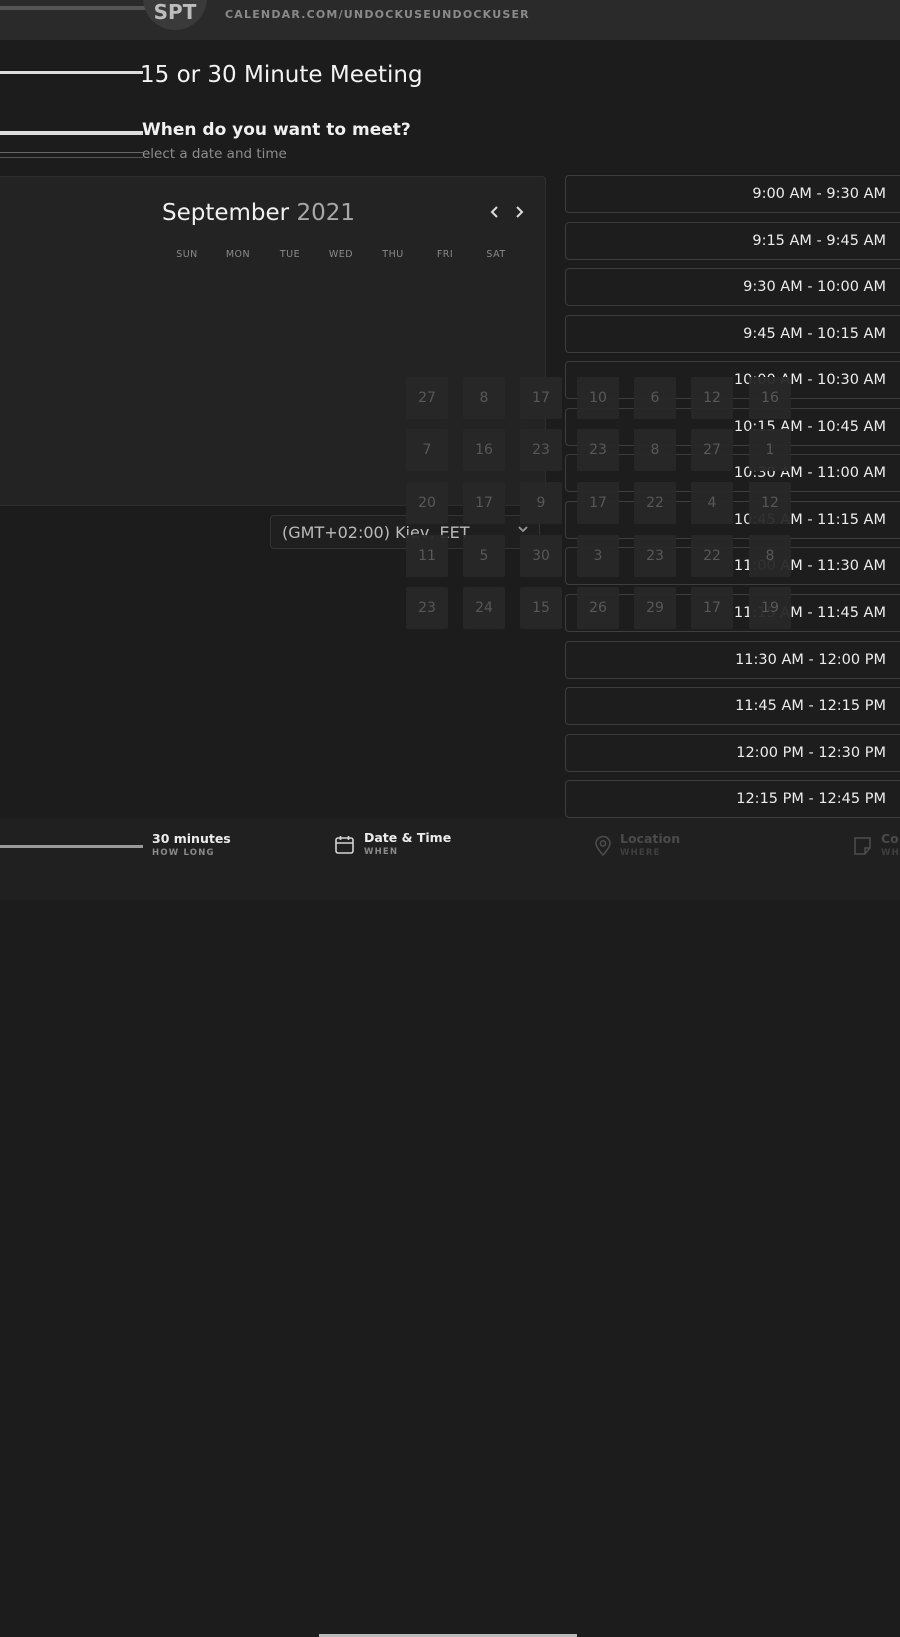 Image resolution: width=900 pixels, height=1637 pixels. I want to click on step-location-label: Location, so click(650, 838).